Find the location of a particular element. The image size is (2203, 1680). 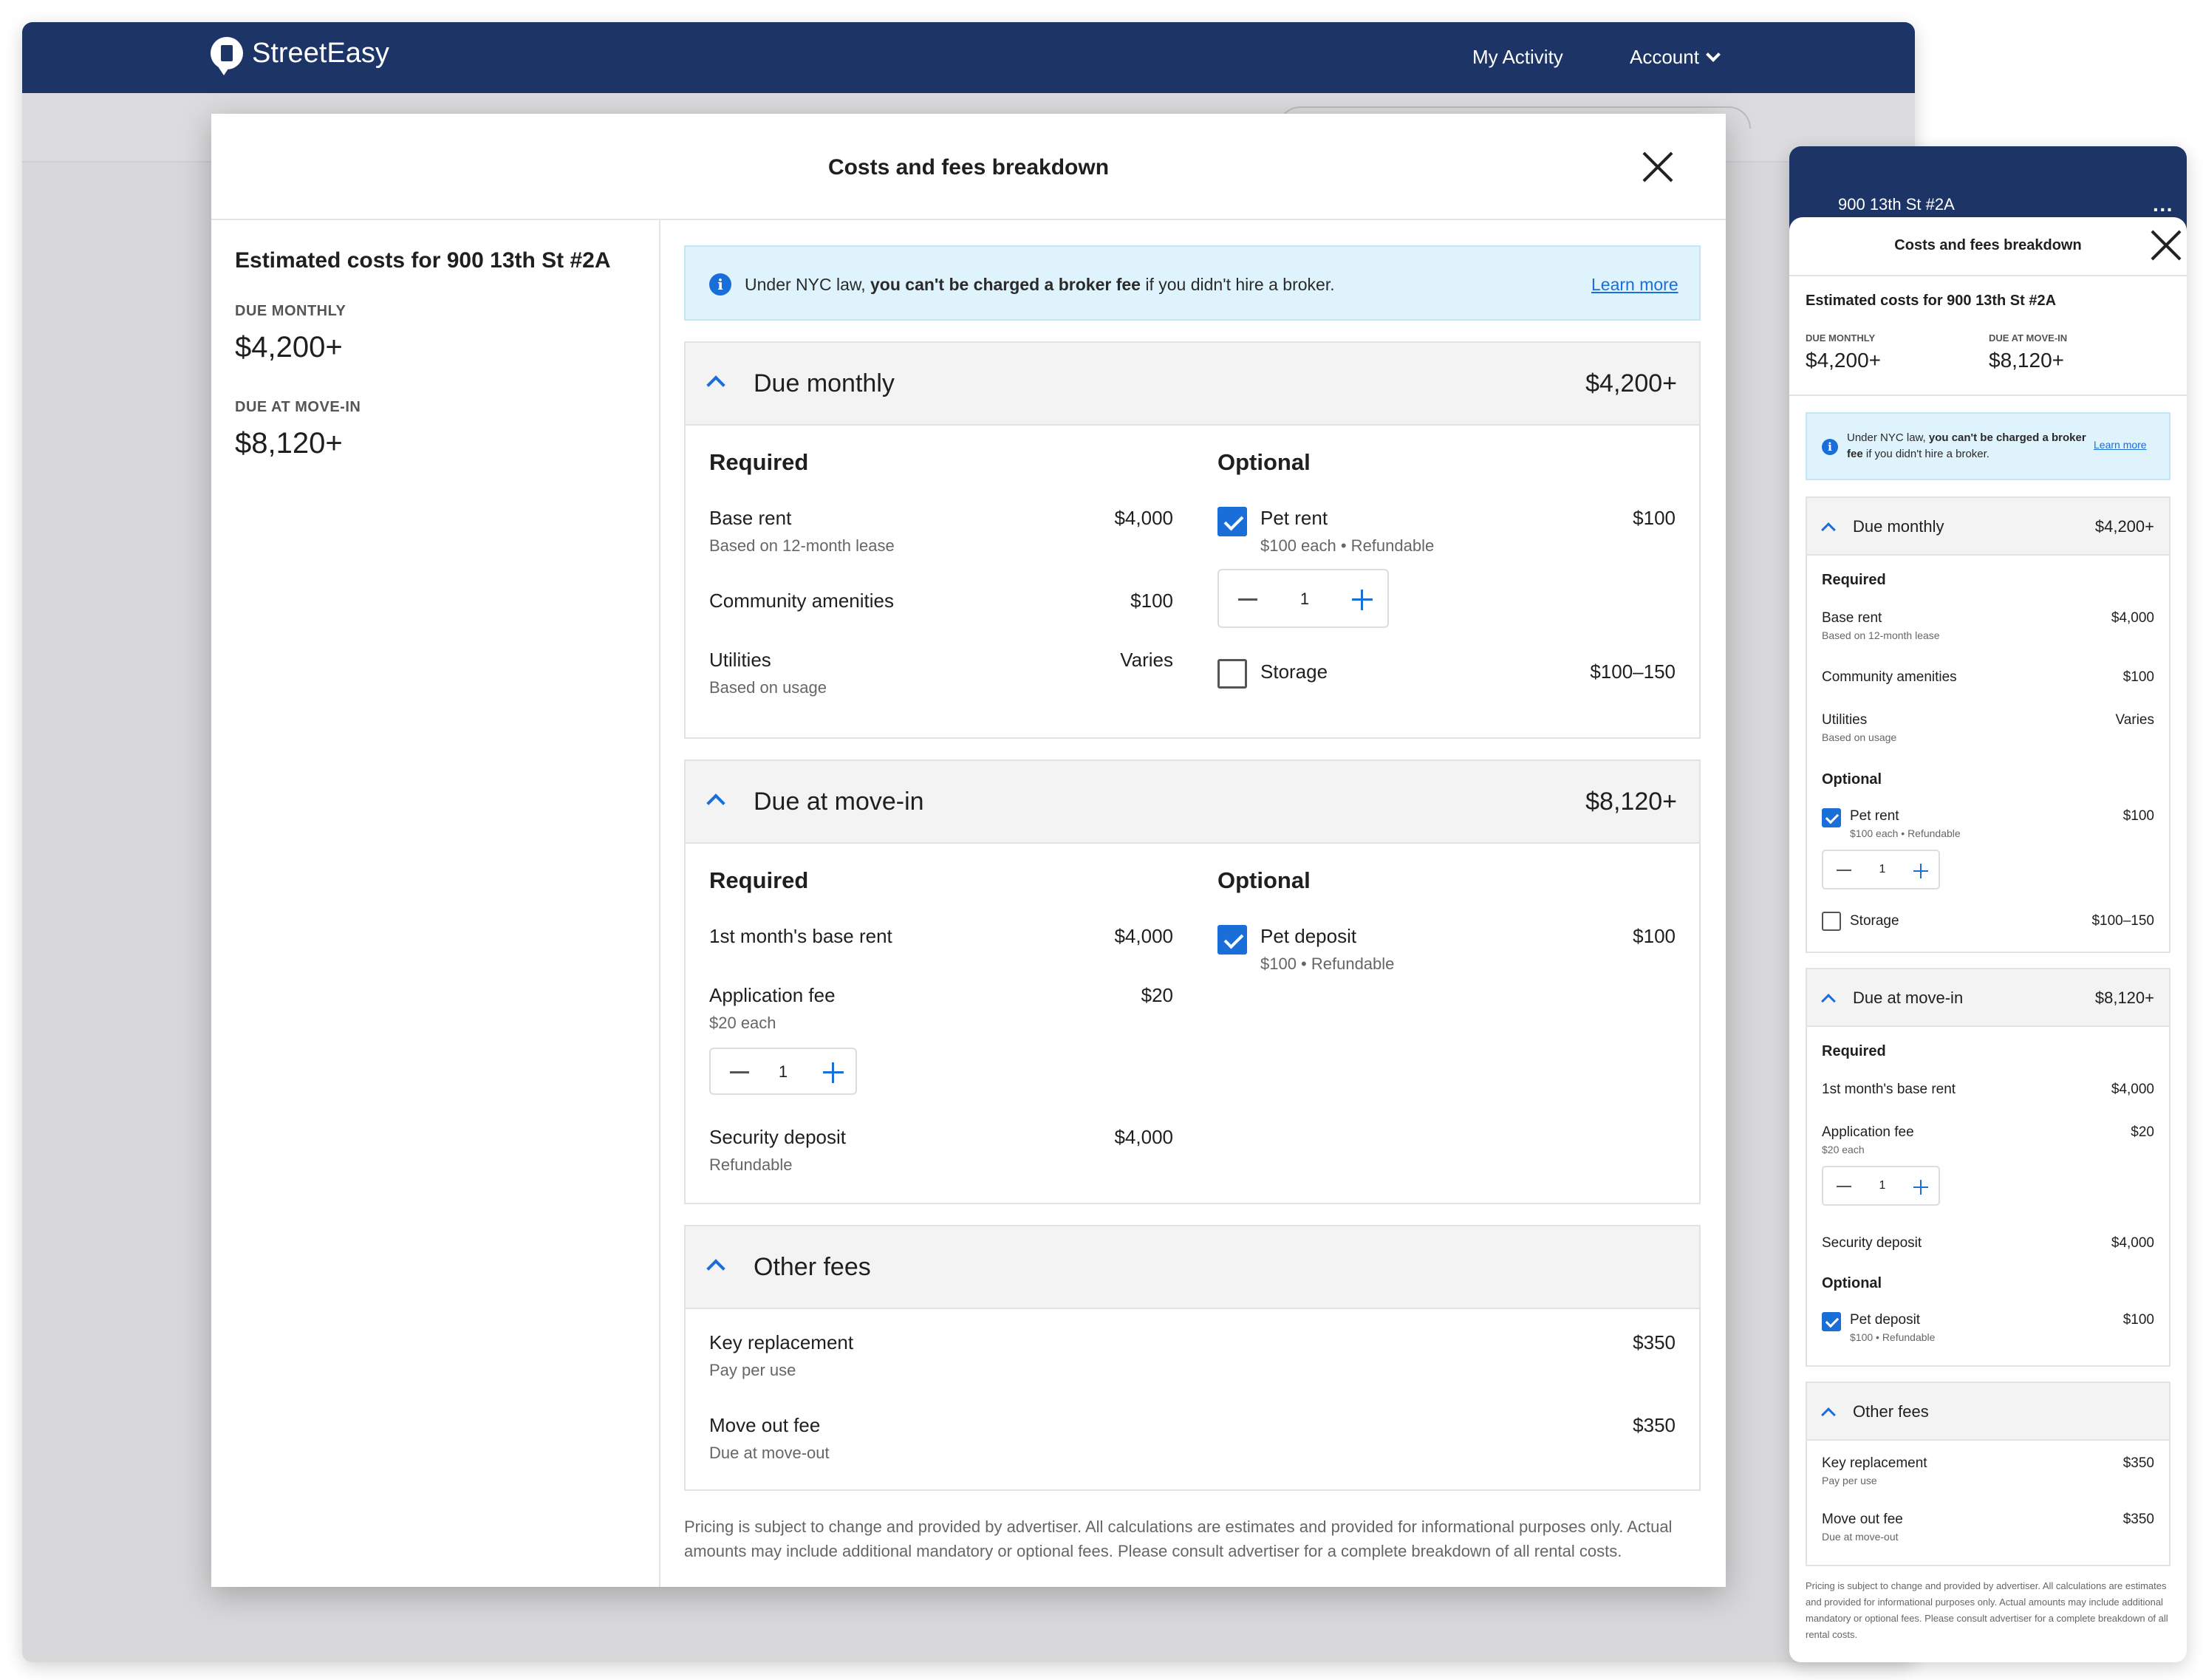

item-name: Application fee is located at coordinates (772, 995).